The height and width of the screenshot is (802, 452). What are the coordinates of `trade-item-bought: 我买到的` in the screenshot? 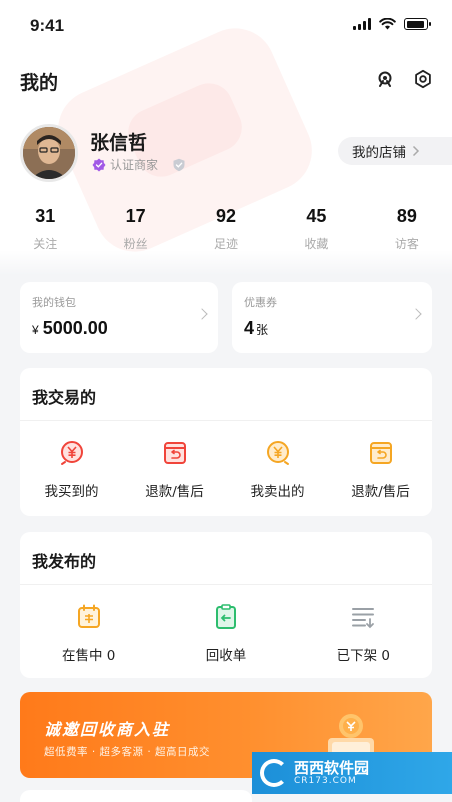 It's located at (71, 469).